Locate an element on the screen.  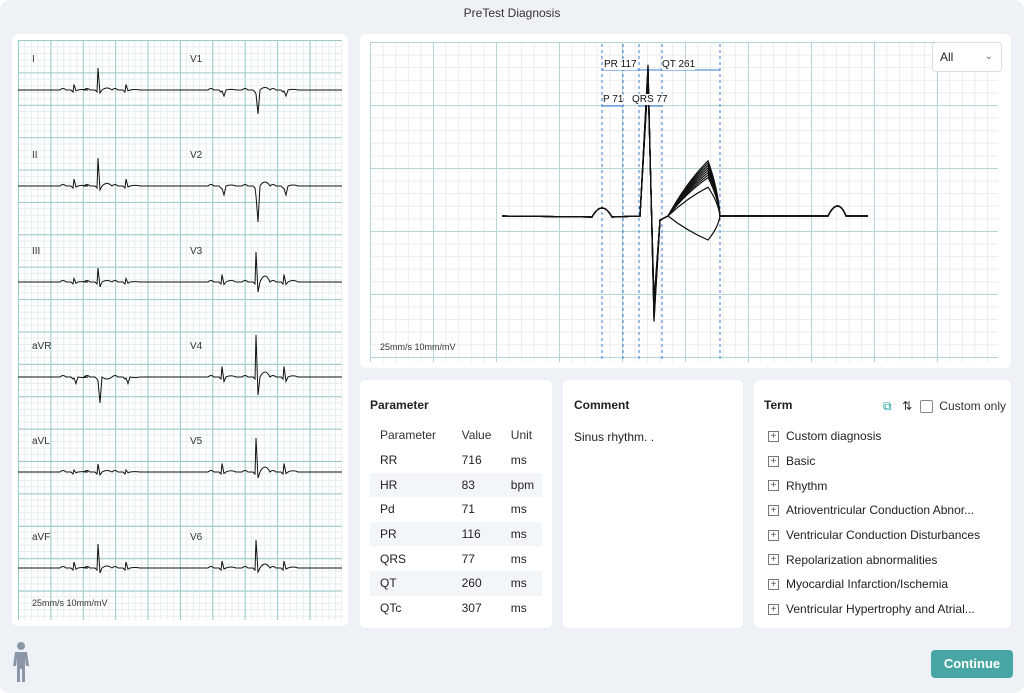
lead-label-v6: V6 is located at coordinates (196, 537).